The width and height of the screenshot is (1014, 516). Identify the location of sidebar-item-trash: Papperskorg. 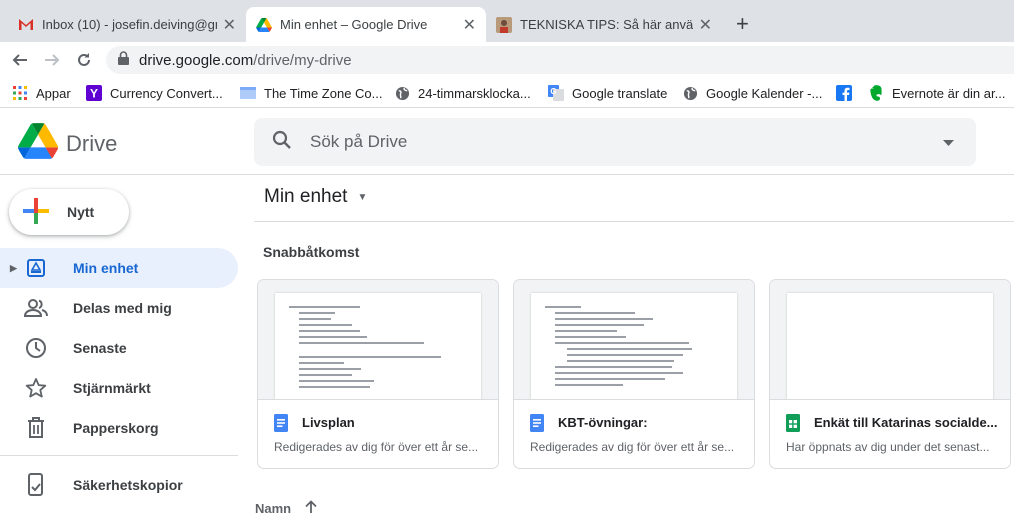
(119, 428).